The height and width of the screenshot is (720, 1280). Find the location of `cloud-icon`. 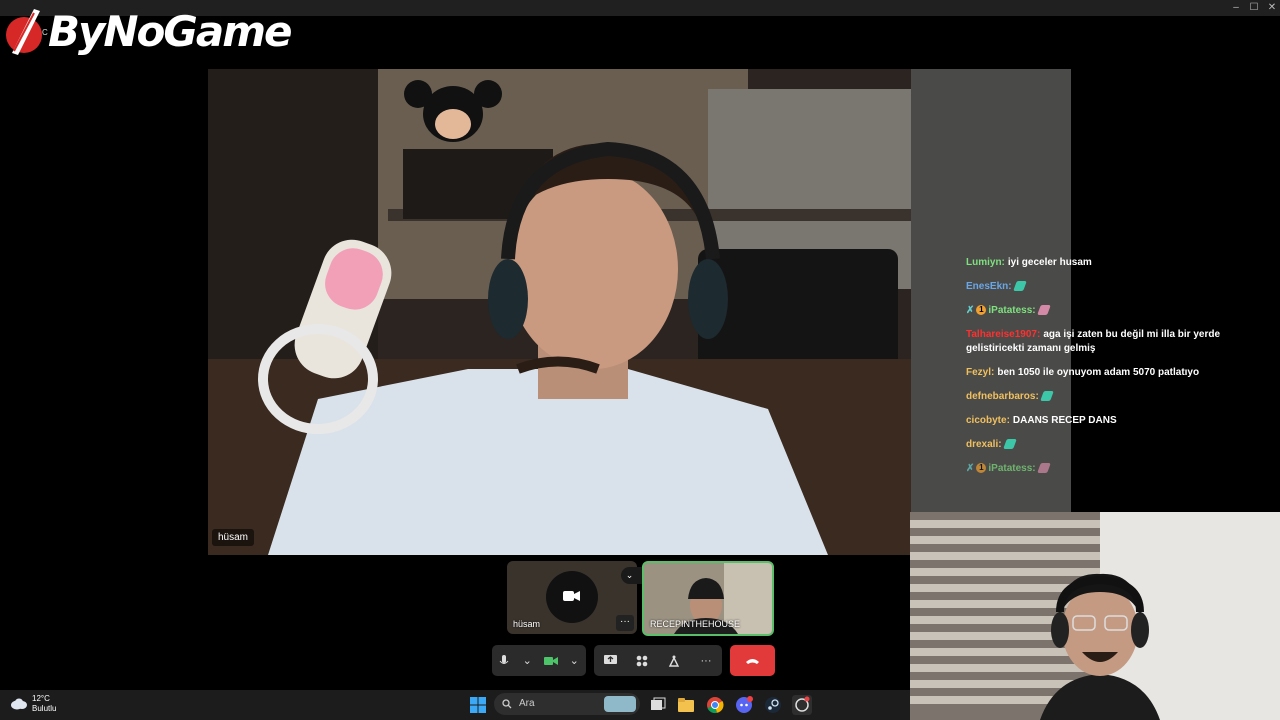

cloud-icon is located at coordinates (19, 704).